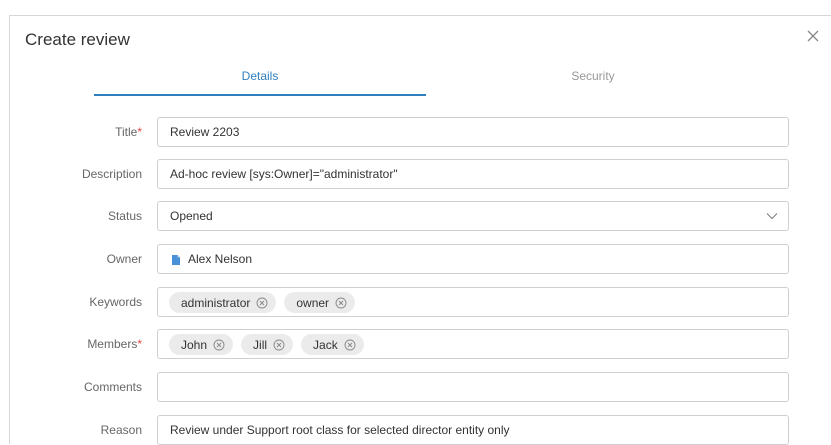 This screenshot has height=445, width=831. I want to click on title-label: Title*, so click(128, 132).